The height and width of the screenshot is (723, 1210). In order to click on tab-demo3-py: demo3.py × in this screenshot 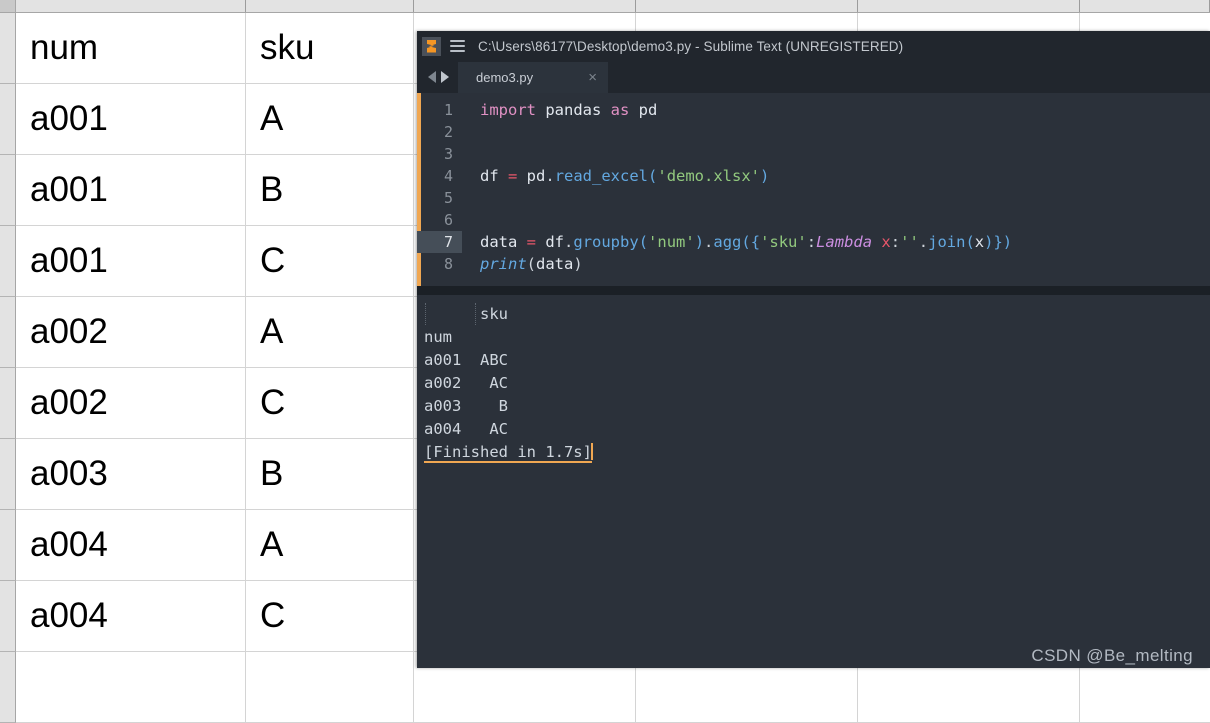, I will do `click(533, 77)`.